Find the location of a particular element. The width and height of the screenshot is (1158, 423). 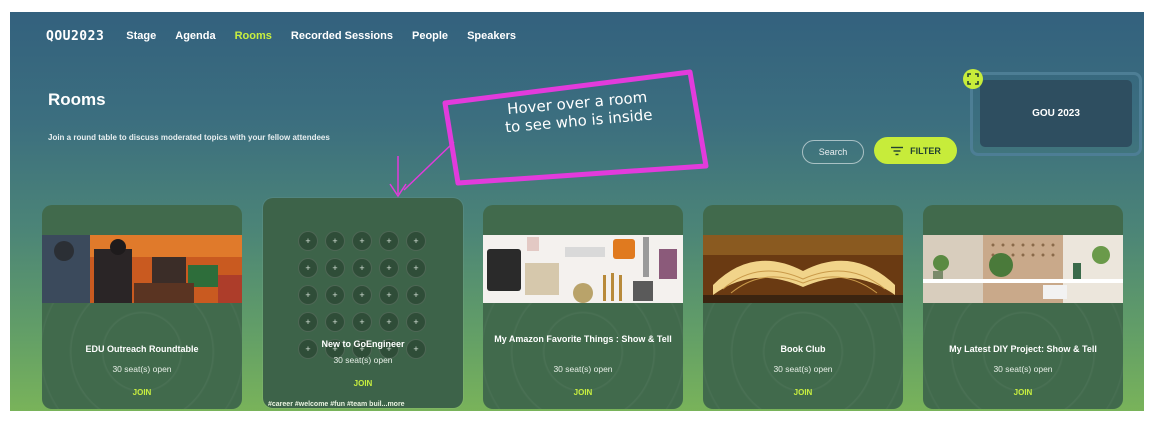

search-button: Search is located at coordinates (833, 152).